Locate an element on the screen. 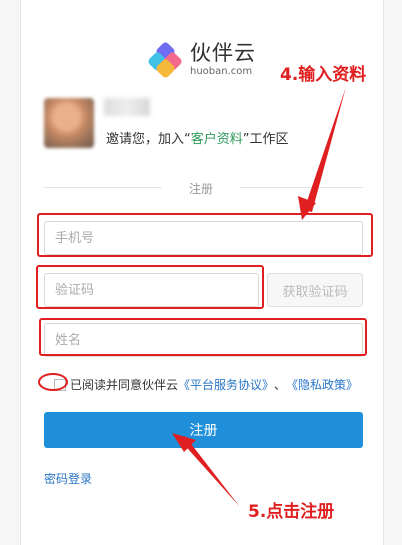 The width and height of the screenshot is (402, 545). annotation-step4: 4.输入资料 is located at coordinates (323, 75).